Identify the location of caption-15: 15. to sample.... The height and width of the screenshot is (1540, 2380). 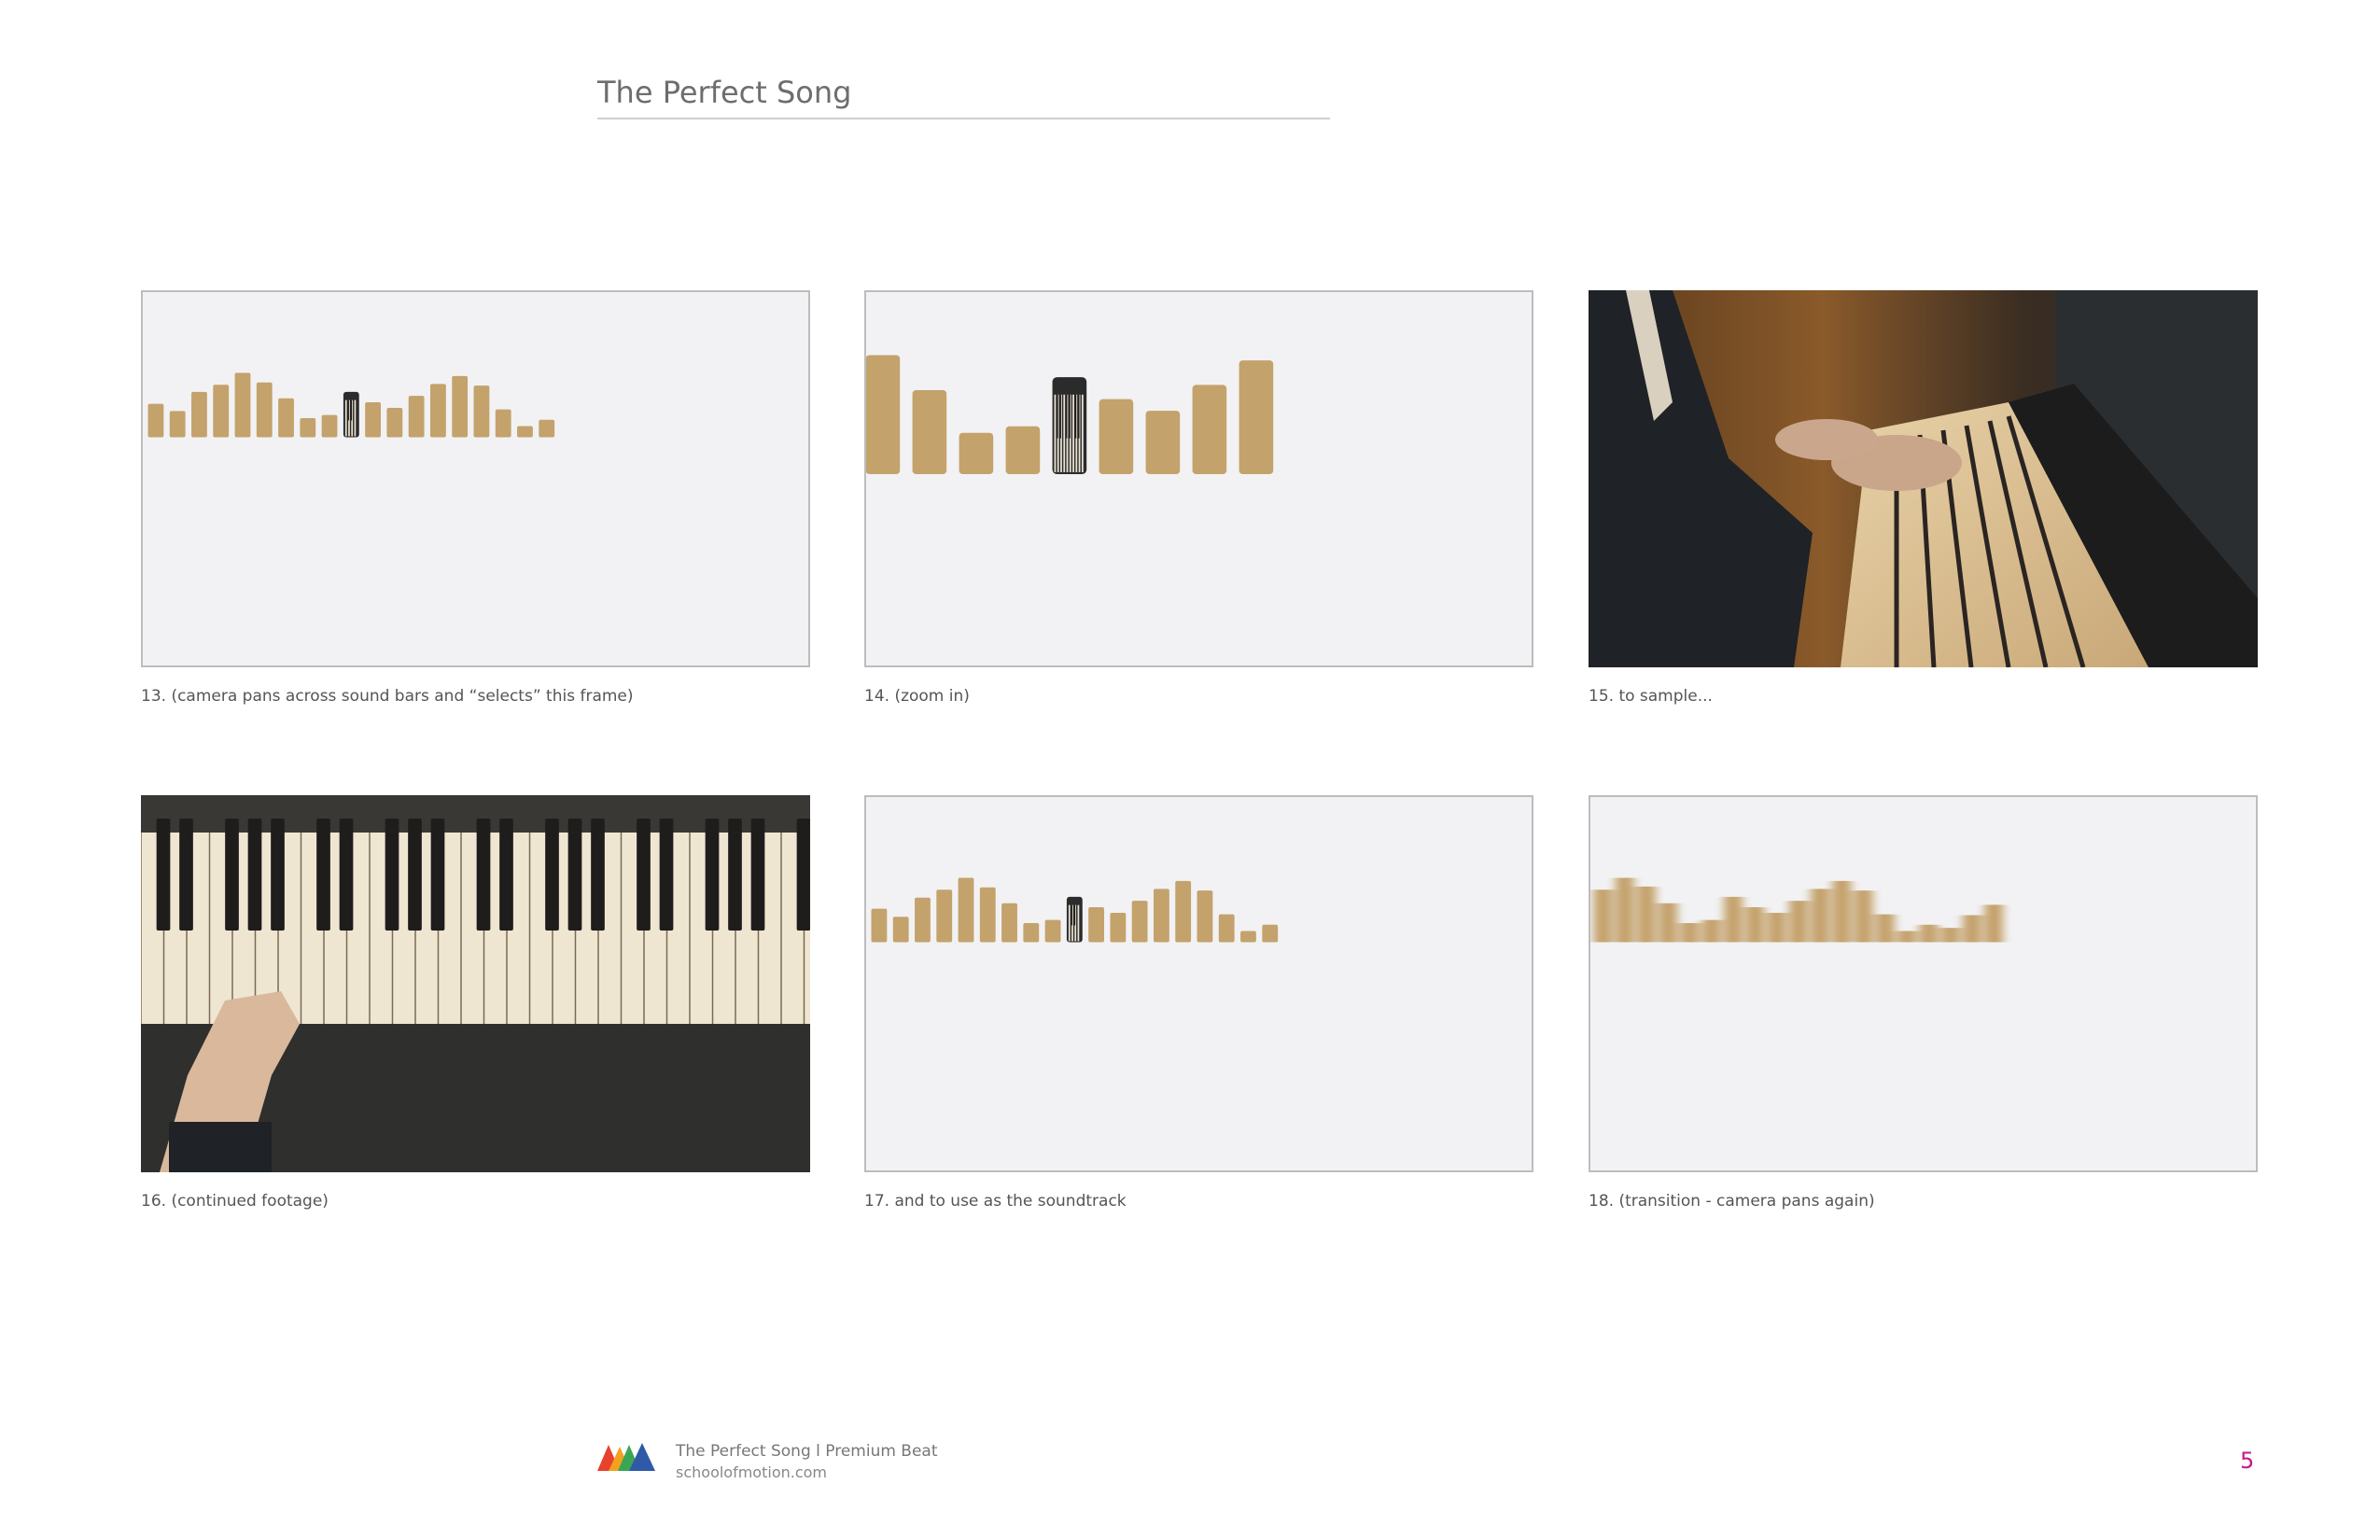
(1651, 696).